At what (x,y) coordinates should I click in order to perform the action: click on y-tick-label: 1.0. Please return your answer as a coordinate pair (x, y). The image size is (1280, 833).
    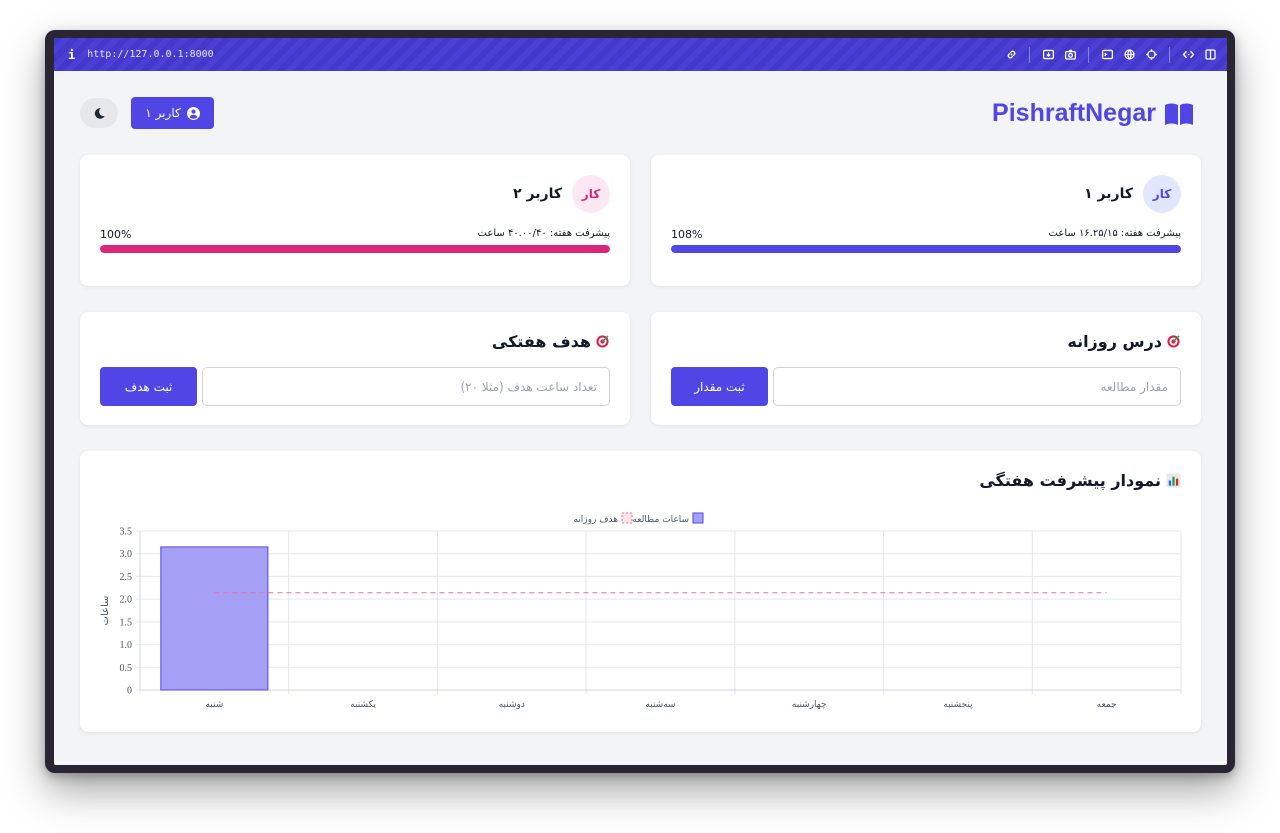
    Looking at the image, I should click on (126, 645).